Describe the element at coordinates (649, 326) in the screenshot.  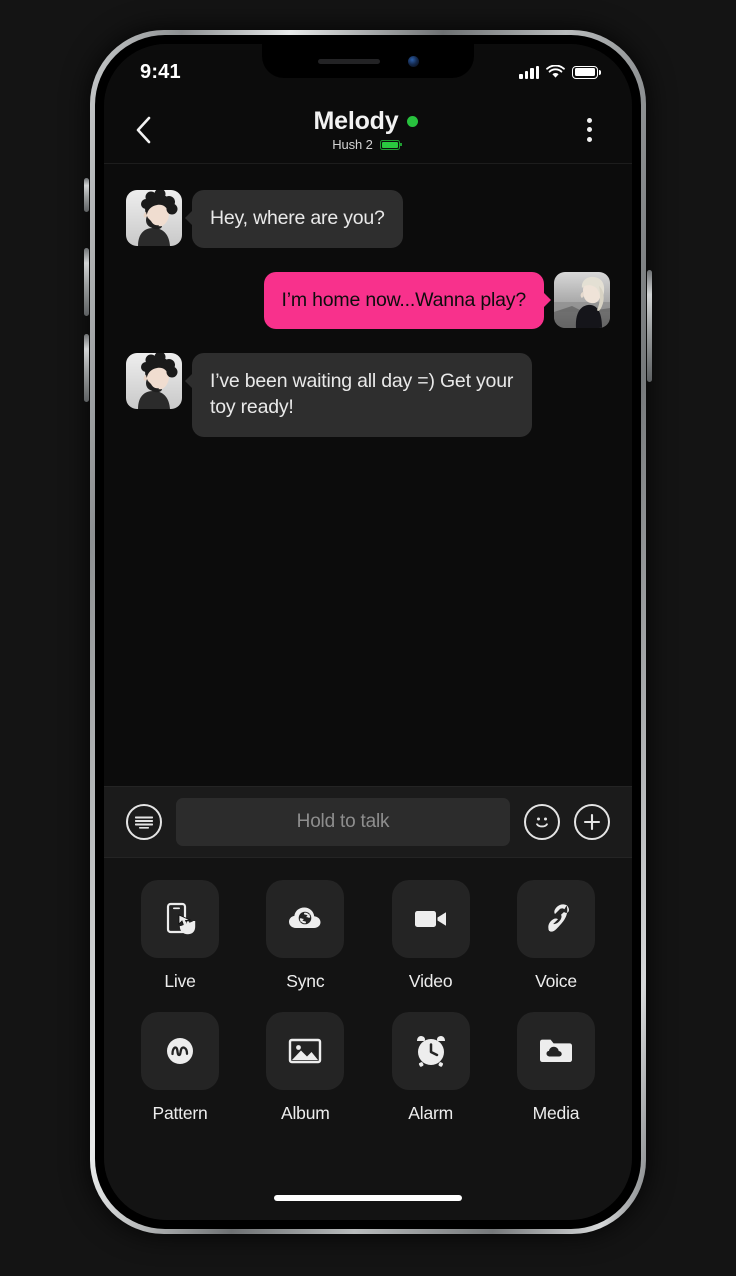
I see `power-button` at that location.